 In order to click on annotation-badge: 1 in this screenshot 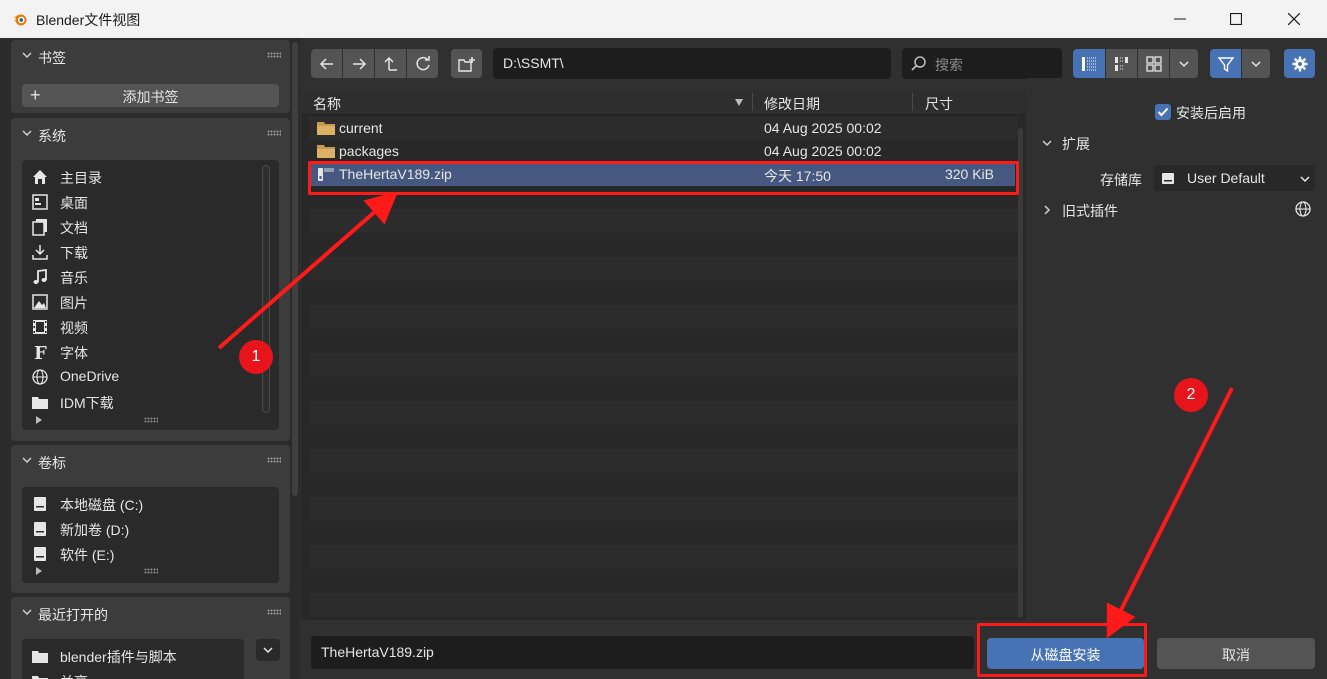, I will do `click(256, 357)`.